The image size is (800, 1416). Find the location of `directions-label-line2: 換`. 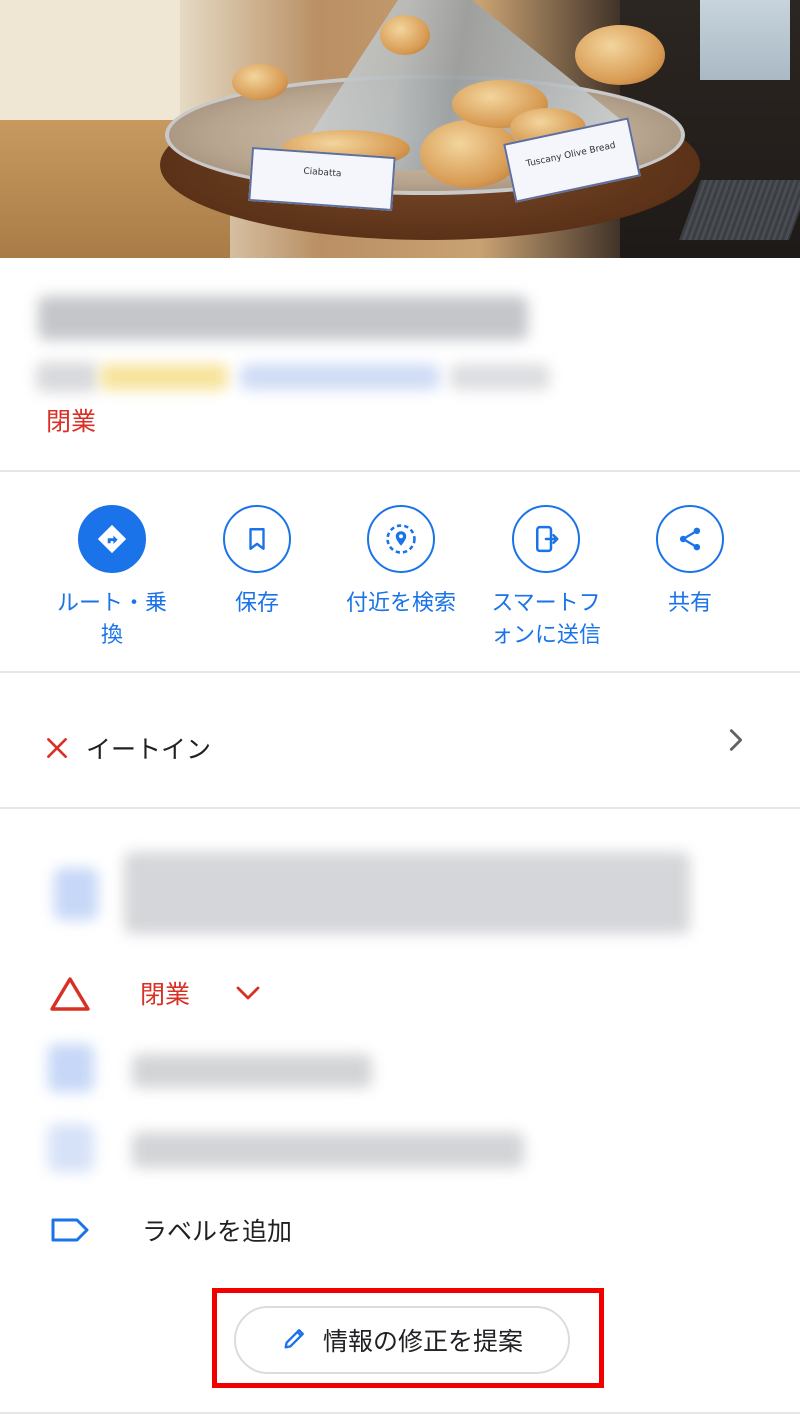

directions-label-line2: 換 is located at coordinates (111, 635).